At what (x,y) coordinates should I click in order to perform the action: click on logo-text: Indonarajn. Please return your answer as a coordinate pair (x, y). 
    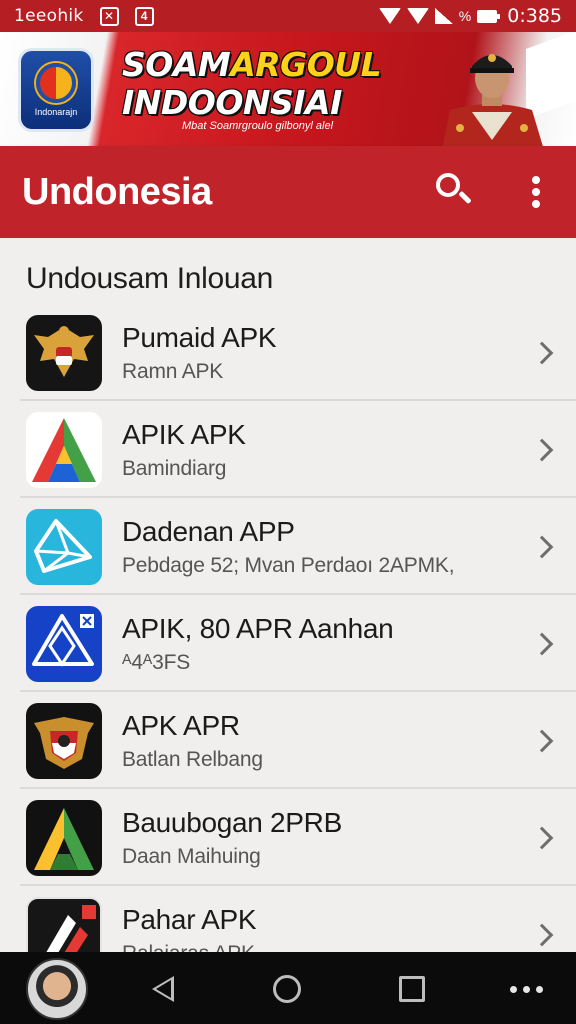
    Looking at the image, I should click on (56, 112).